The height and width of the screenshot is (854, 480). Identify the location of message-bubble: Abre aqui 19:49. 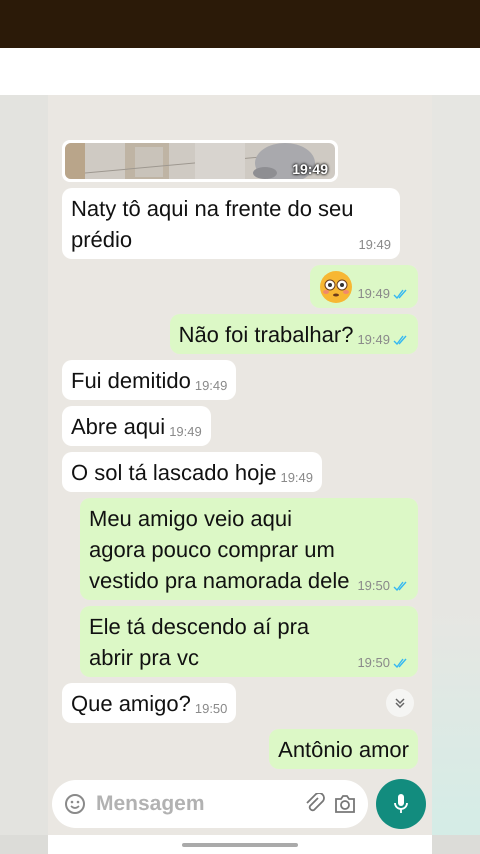
(136, 426).